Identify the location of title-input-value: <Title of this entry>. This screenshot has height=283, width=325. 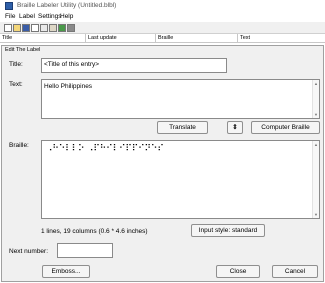
(72, 64).